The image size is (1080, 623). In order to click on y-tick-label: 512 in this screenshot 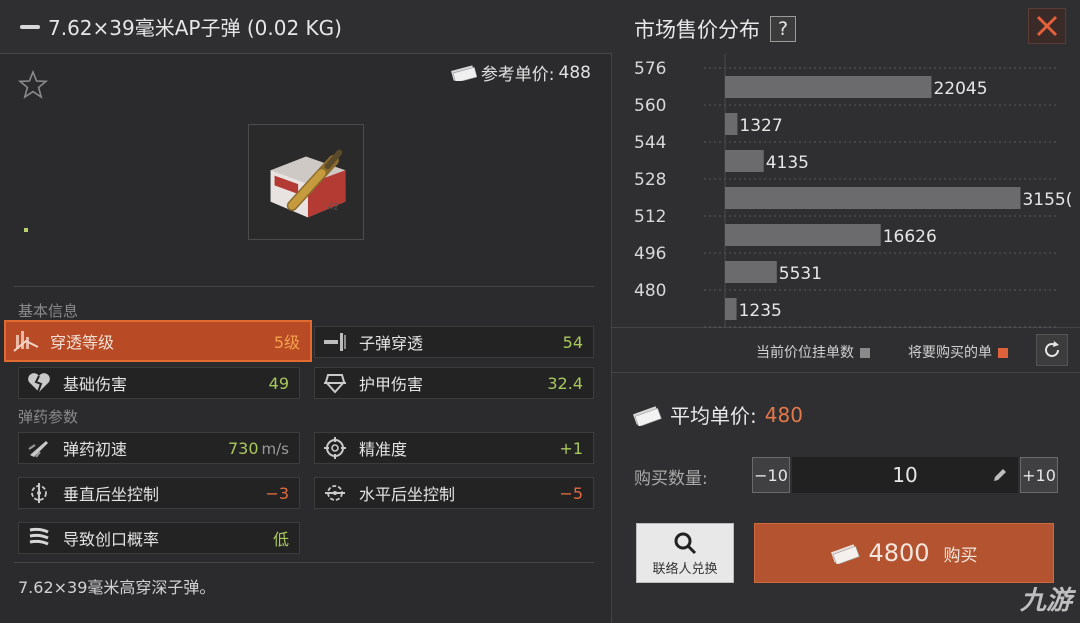, I will do `click(650, 217)`.